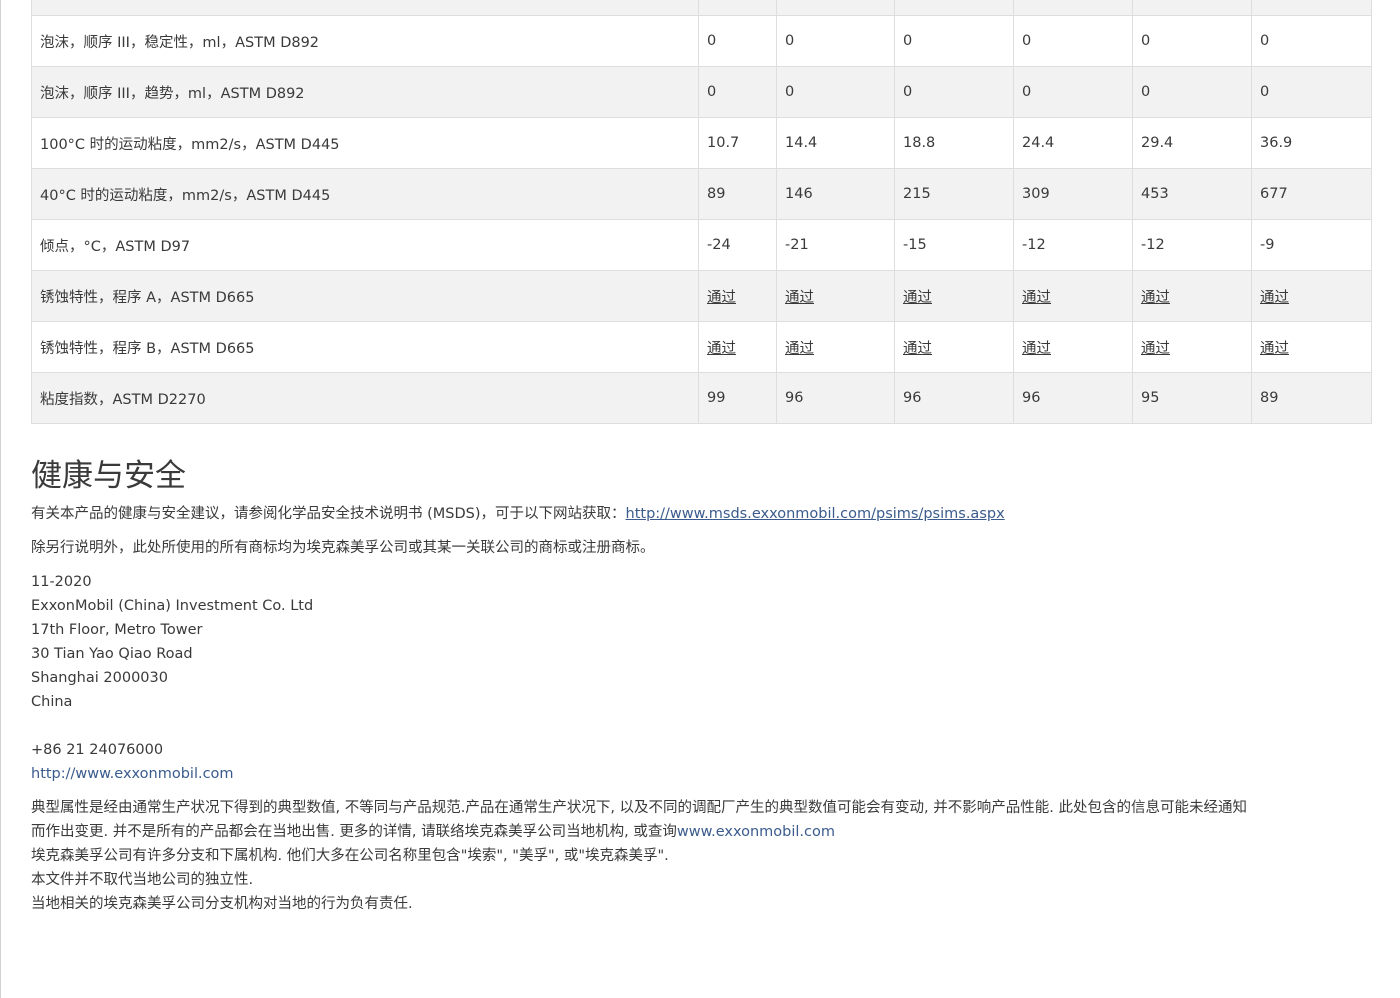 This screenshot has width=1400, height=998. I want to click on table-row: 锈蚀特性，程序 B，ASTM D665 通过 通过 通过 通过 通过 通过, so click(701, 347).